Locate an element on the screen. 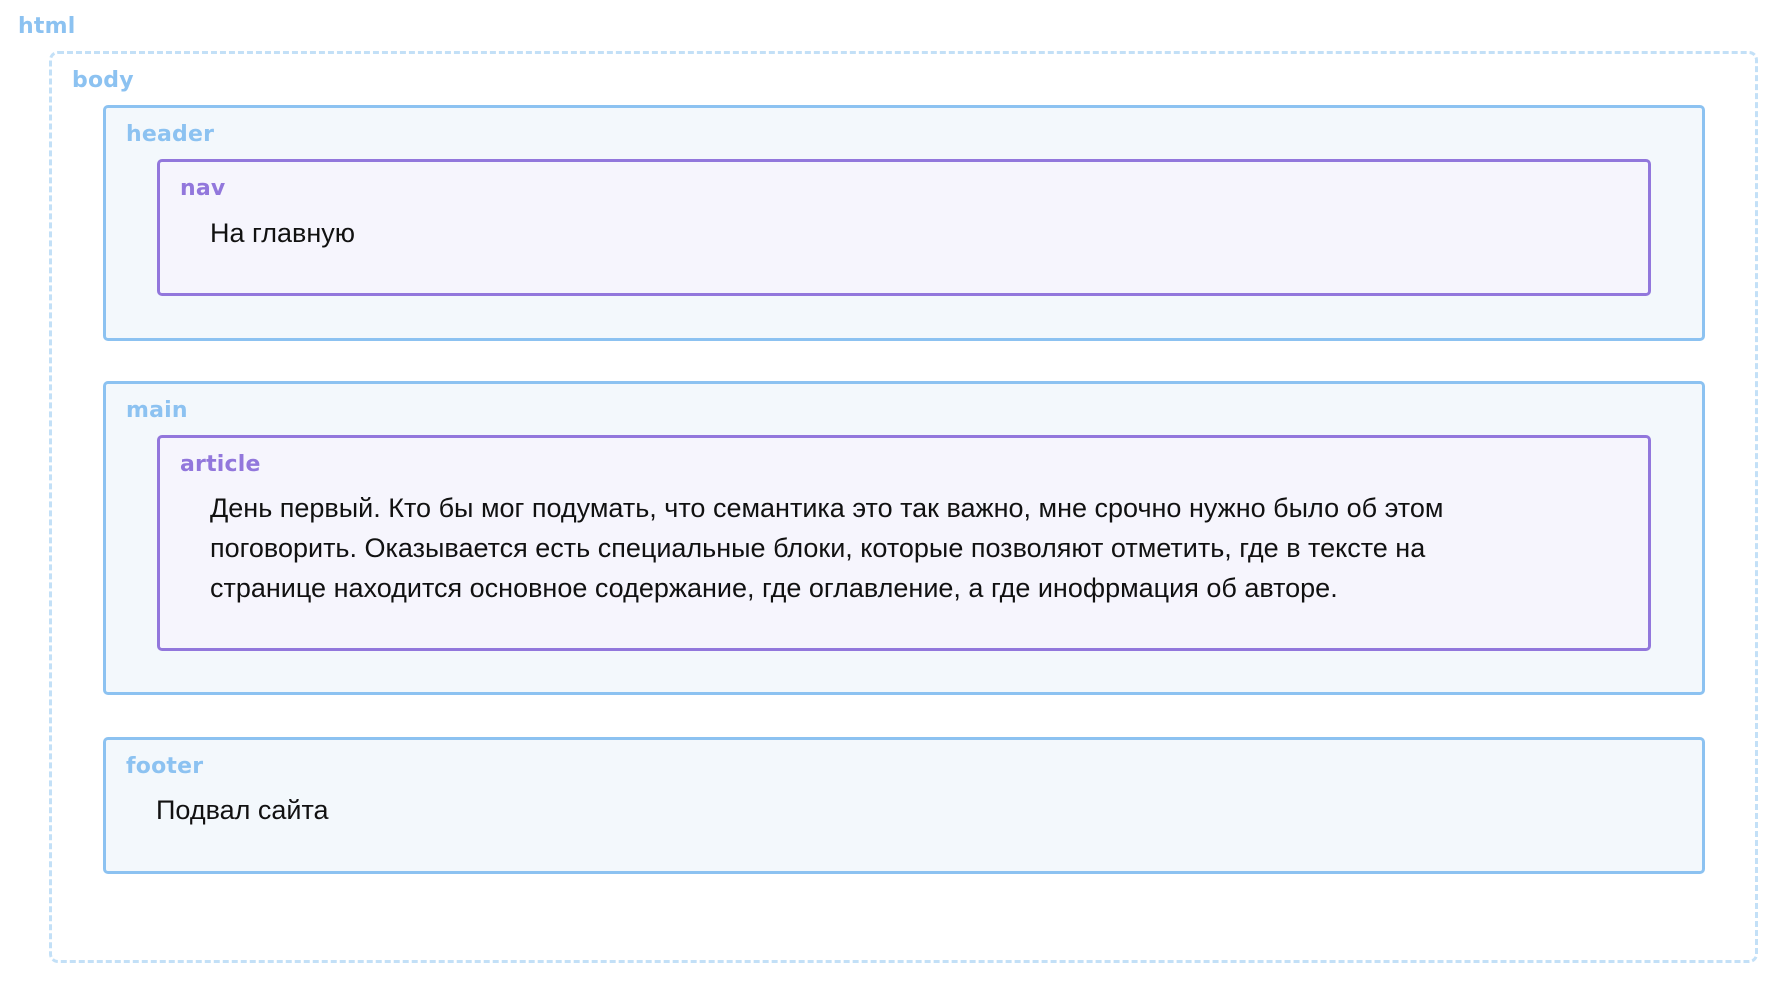 Image resolution: width=1788 pixels, height=1006 pixels. nav-box is located at coordinates (904, 227).